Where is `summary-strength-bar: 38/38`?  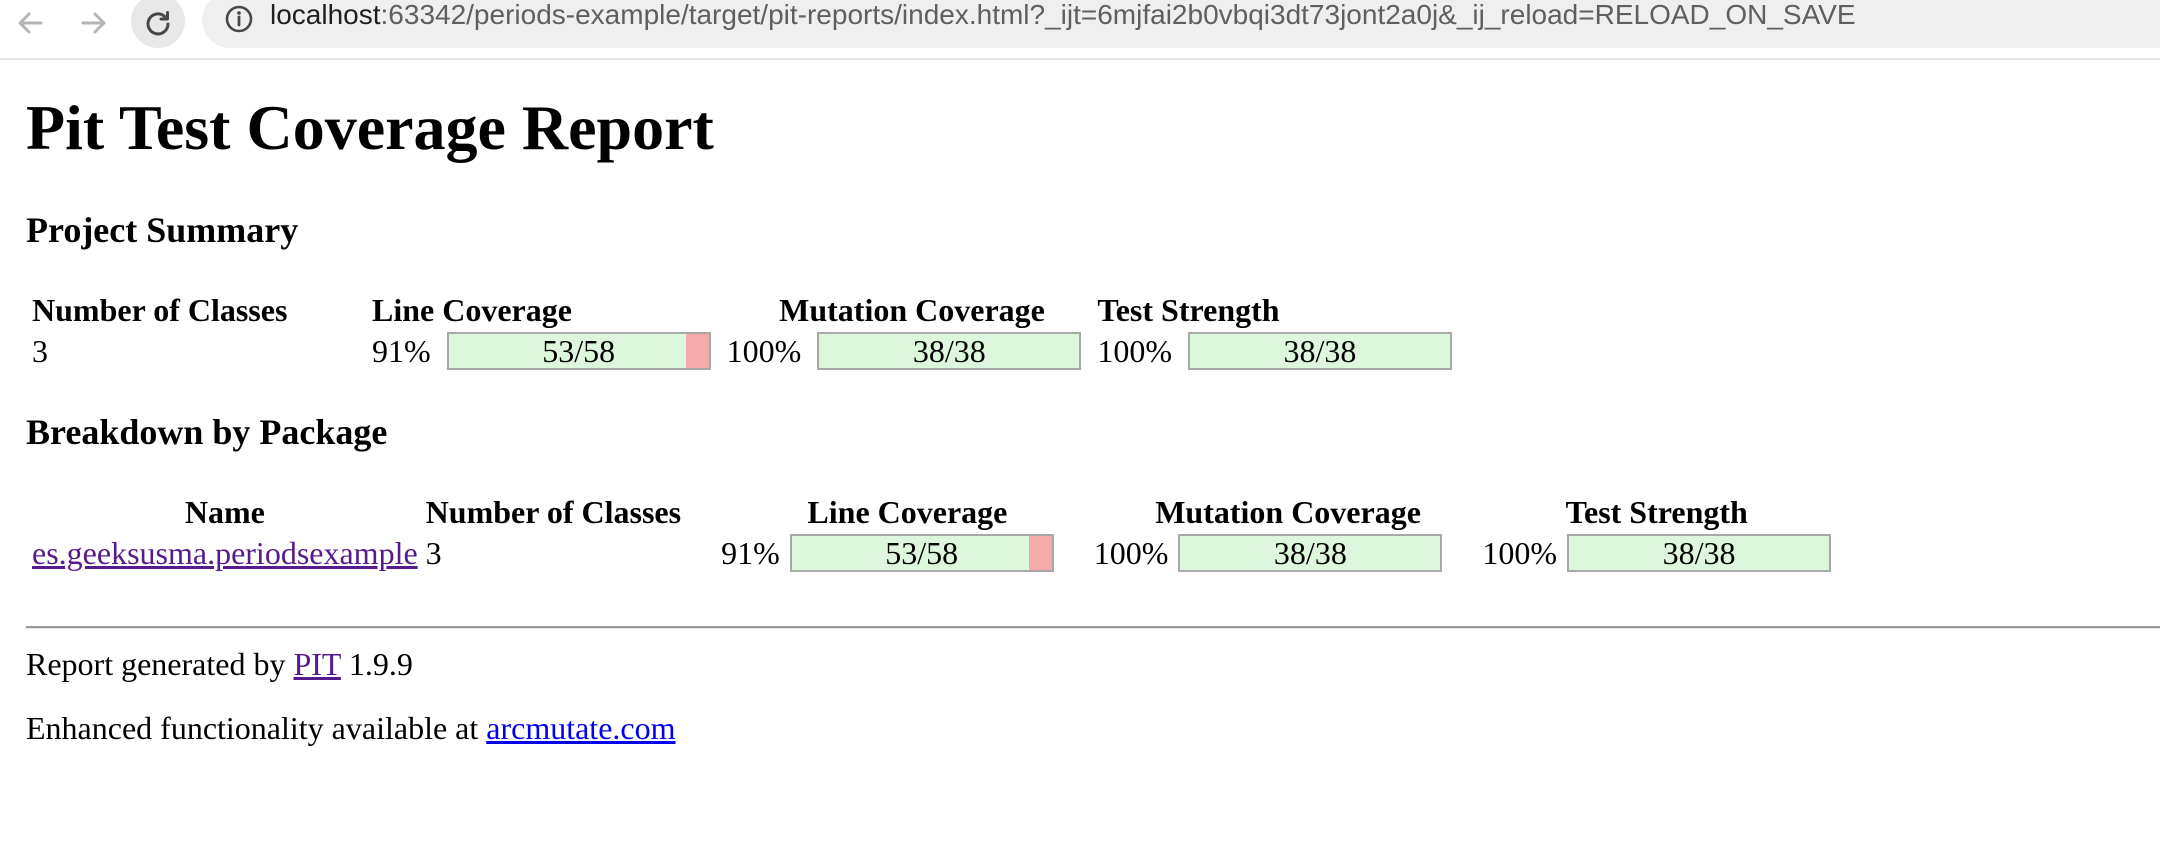
summary-strength-bar: 38/38 is located at coordinates (1319, 351).